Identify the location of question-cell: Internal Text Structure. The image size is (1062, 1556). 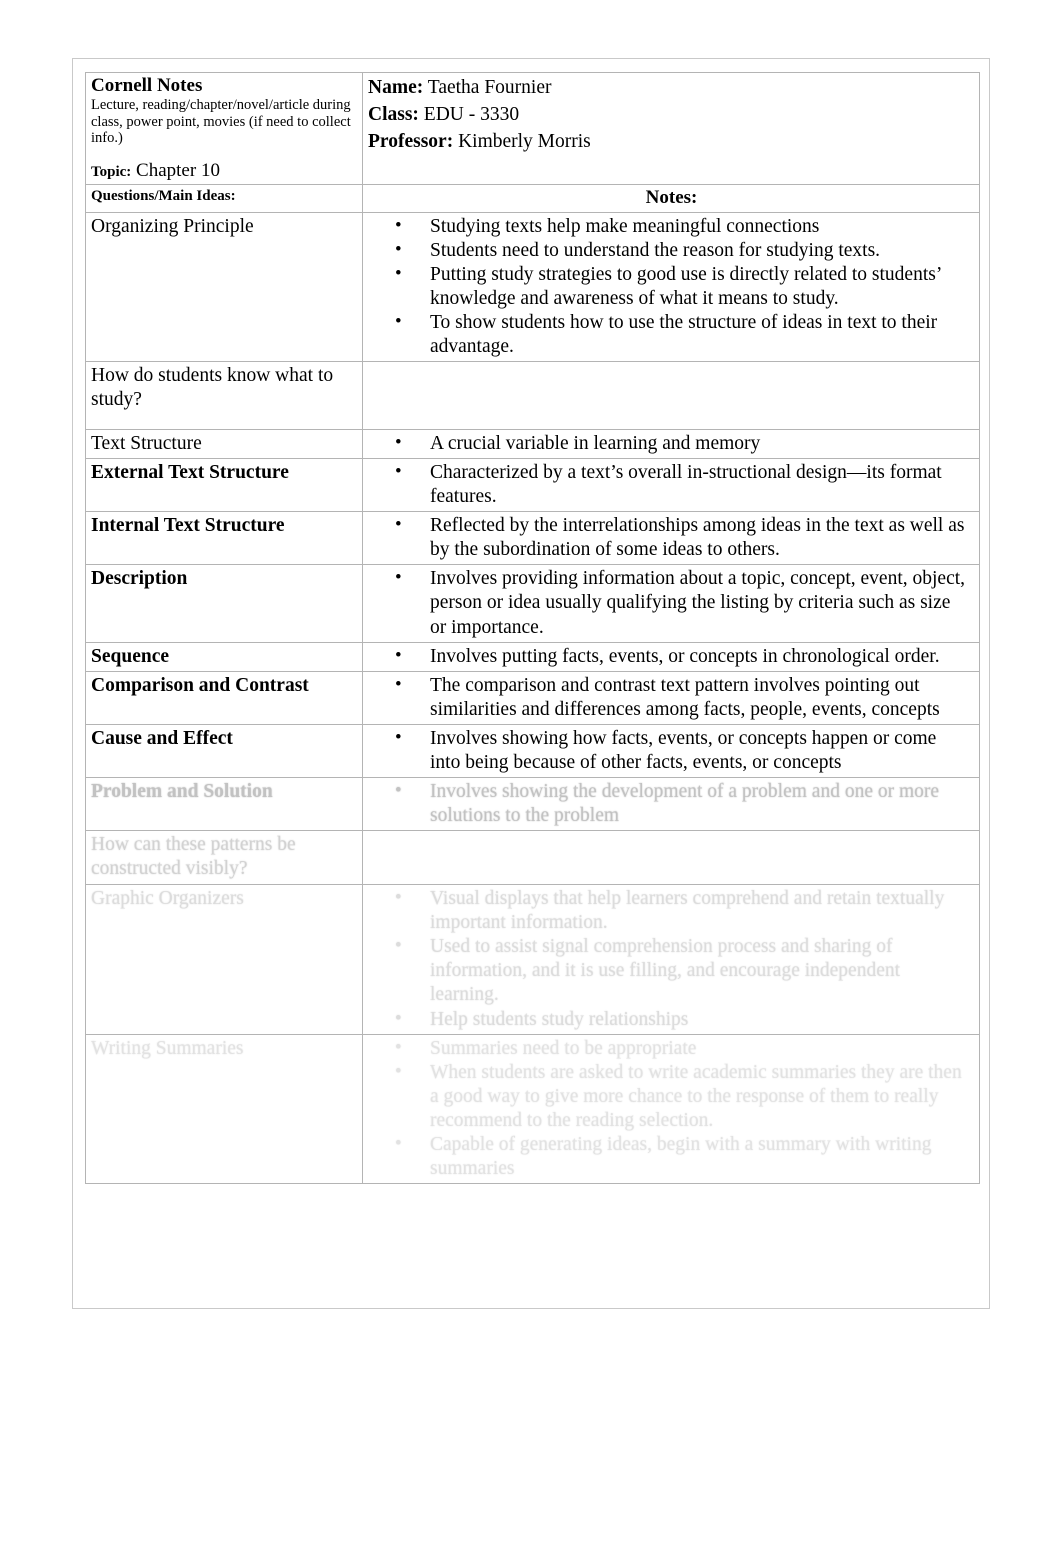
(224, 538).